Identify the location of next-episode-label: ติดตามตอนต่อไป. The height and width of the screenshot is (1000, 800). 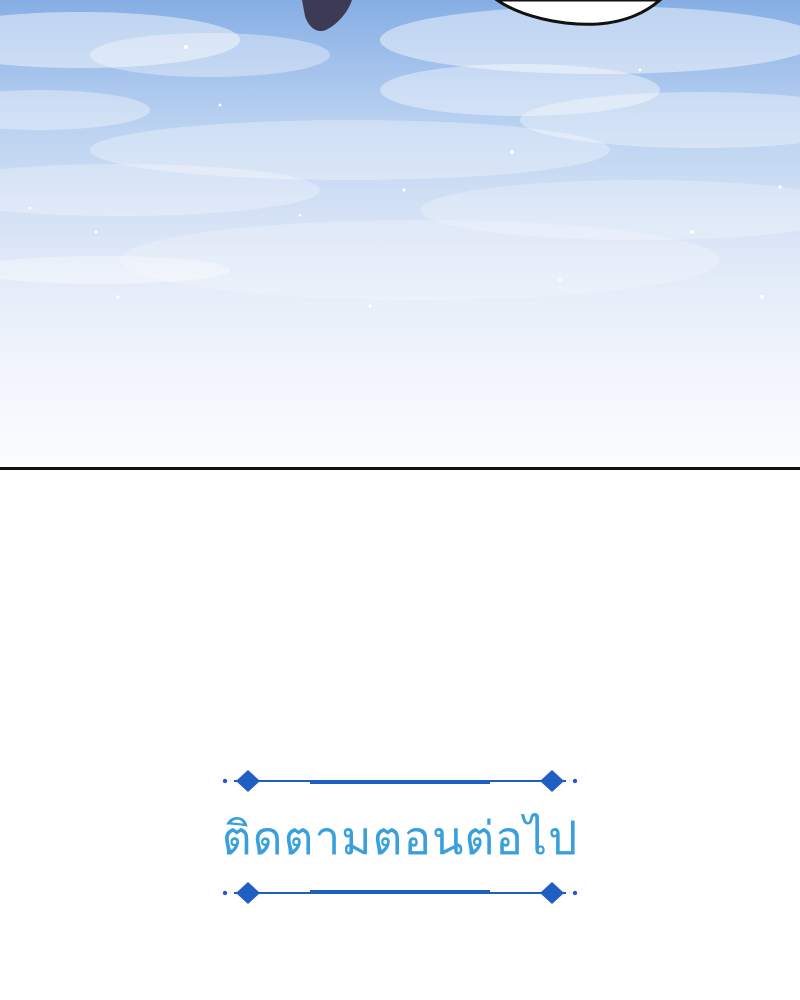
(400, 838).